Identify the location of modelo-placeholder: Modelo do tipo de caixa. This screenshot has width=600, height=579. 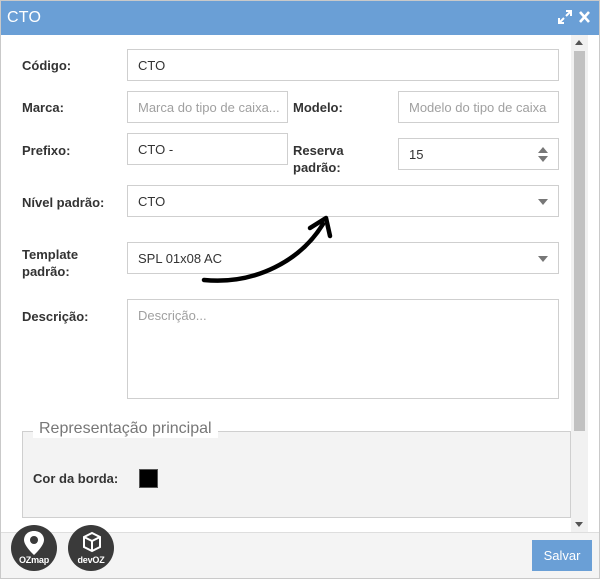
(478, 107).